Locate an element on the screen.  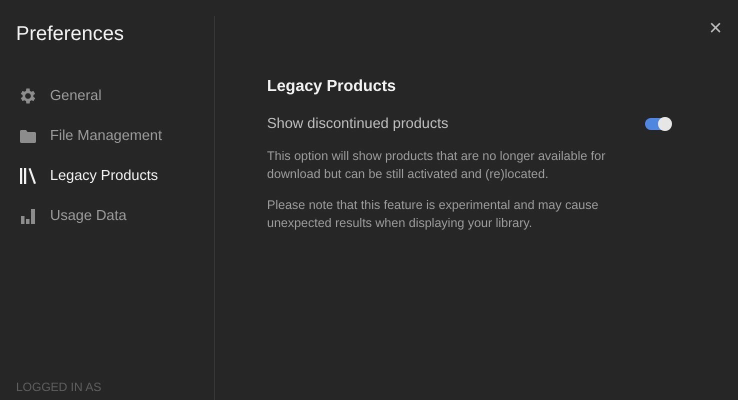
section-heading: Legacy Products is located at coordinates (332, 87).